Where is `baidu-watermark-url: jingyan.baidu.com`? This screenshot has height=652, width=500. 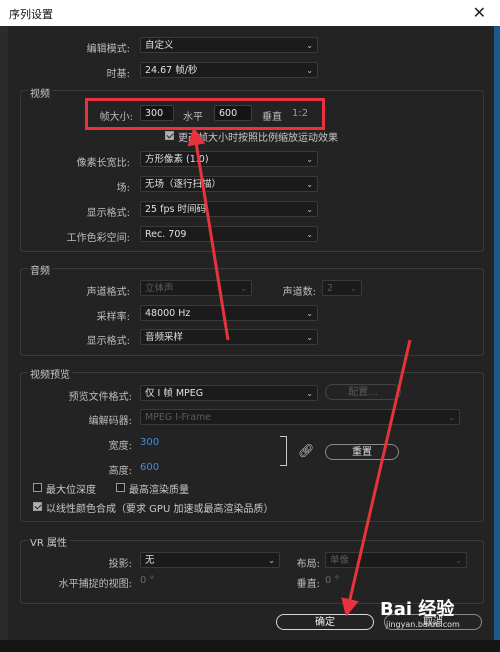 baidu-watermark-url: jingyan.baidu.com is located at coordinates (423, 624).